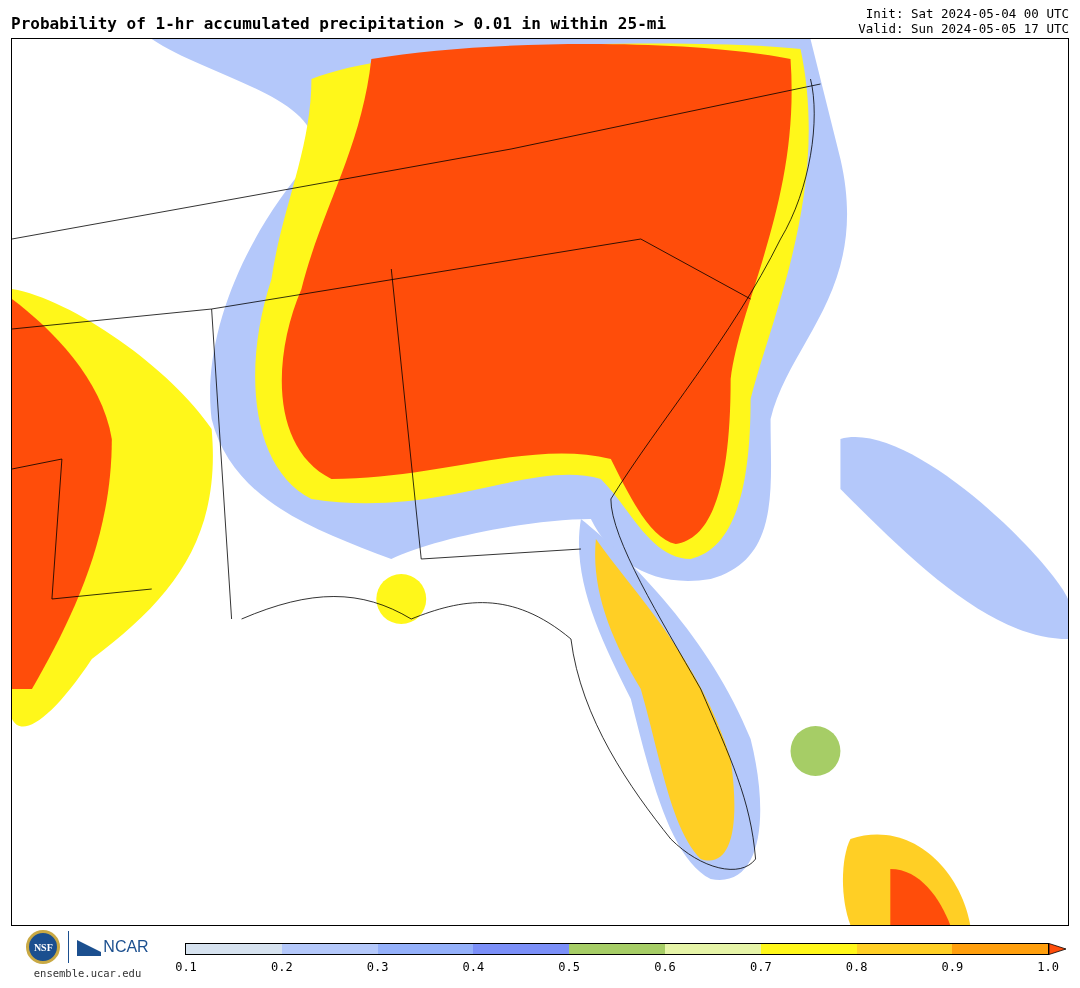  I want to click on ncar-logo-icon, so click(89, 947).